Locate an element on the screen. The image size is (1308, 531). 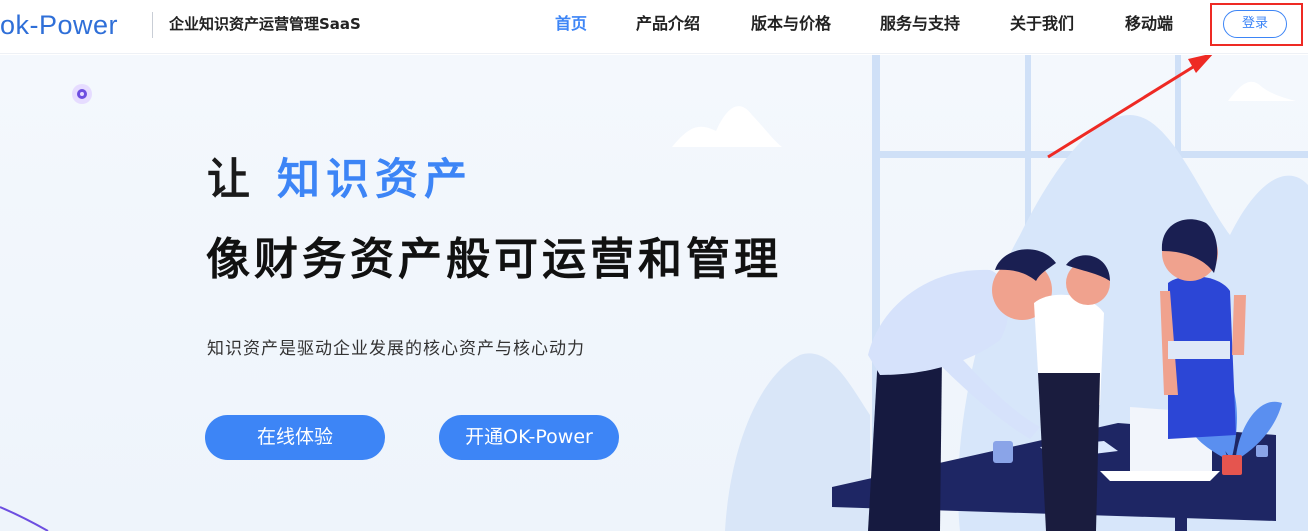
cloud is located at coordinates (727, 126).